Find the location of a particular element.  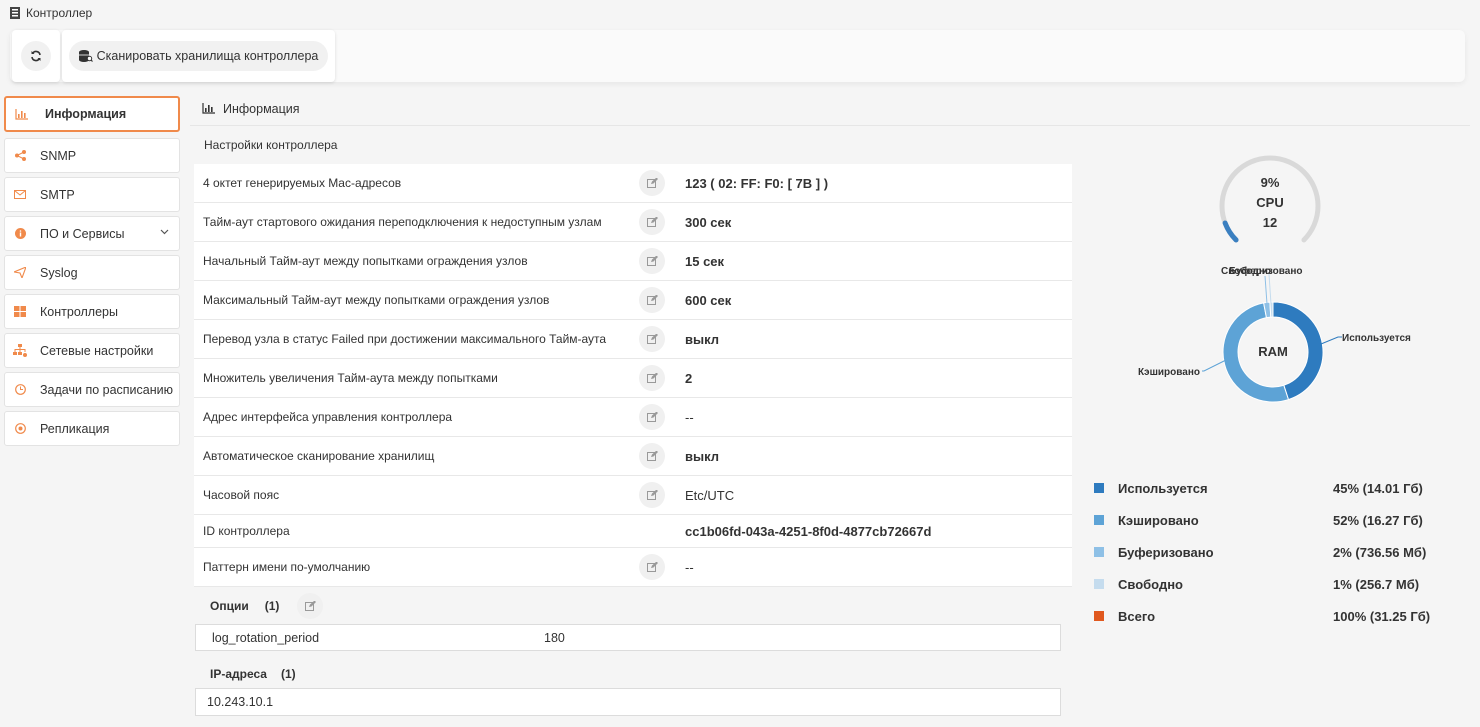

options-row: log_rotation_period 180 is located at coordinates (628, 637).